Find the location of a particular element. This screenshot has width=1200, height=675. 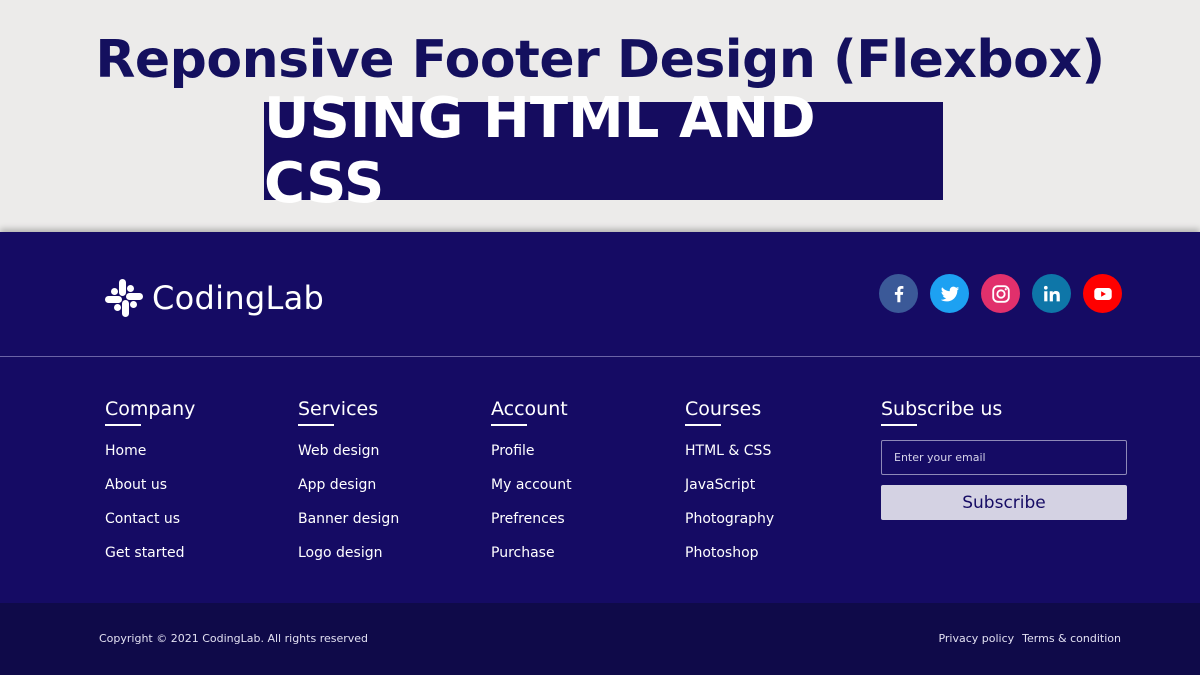

instagram-icon is located at coordinates (1000, 293).